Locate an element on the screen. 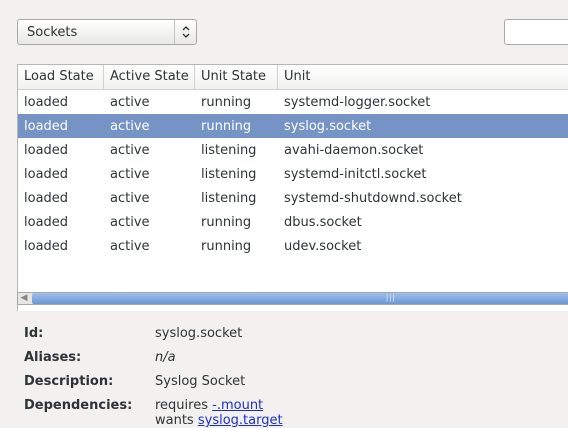 Image resolution: width=568 pixels, height=428 pixels. unit-name-cell: syslog.socket is located at coordinates (328, 126).